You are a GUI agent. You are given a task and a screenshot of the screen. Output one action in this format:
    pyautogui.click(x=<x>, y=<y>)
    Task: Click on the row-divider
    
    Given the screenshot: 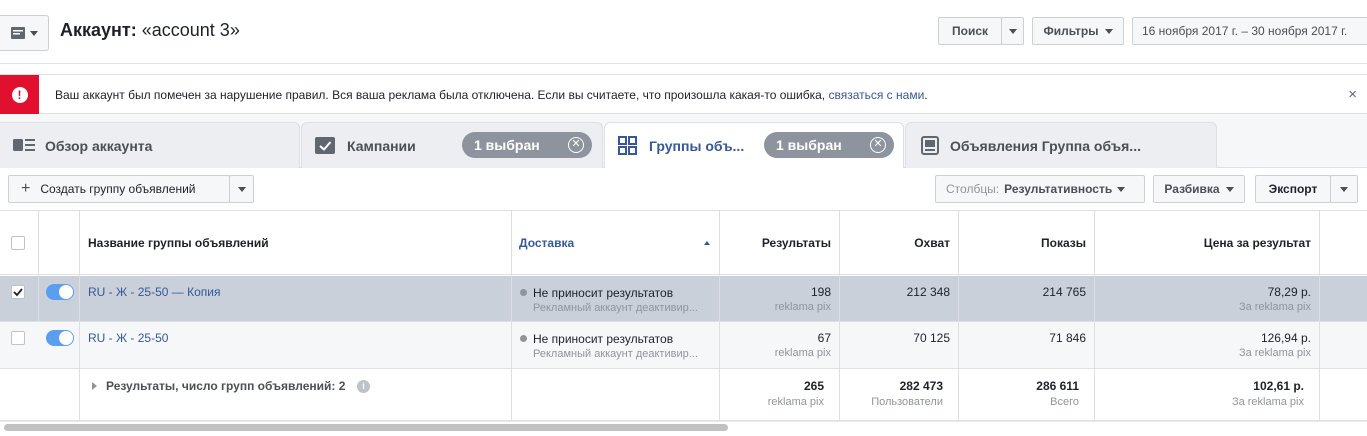 What is the action you would take?
    pyautogui.click(x=683, y=321)
    